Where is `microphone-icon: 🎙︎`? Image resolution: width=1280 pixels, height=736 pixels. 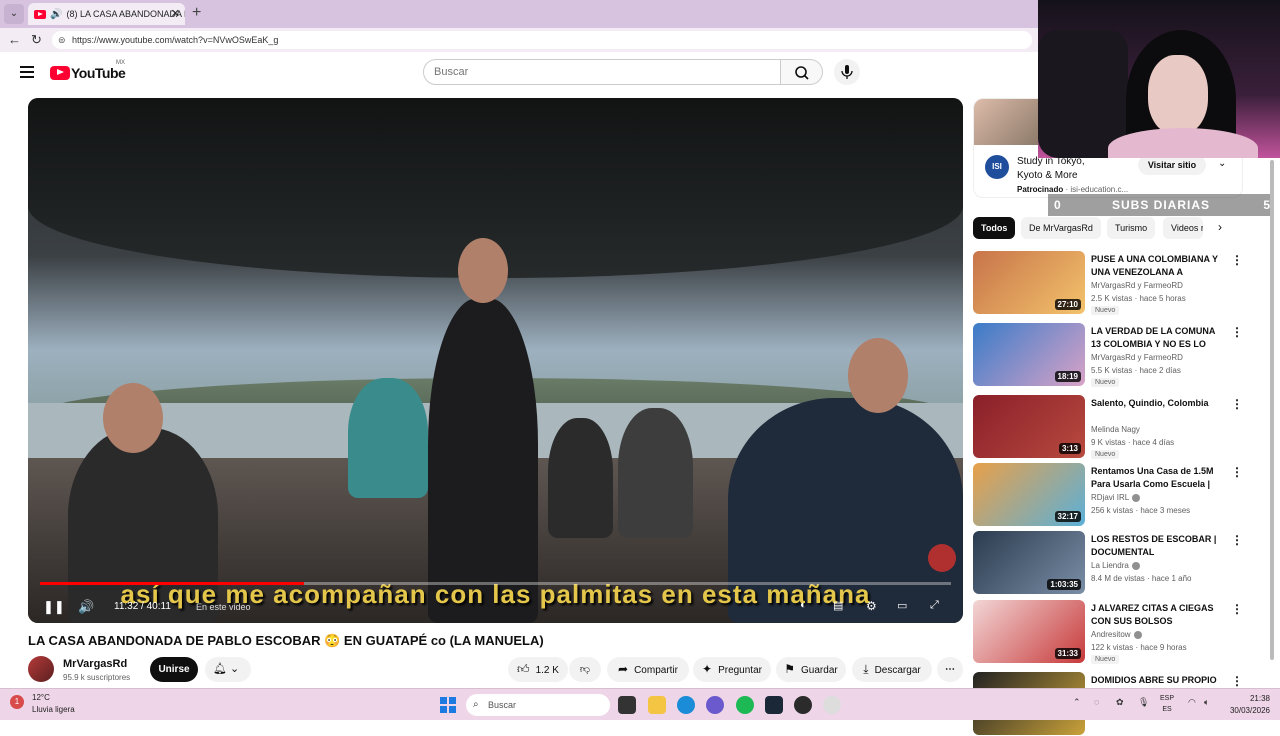 microphone-icon: 🎙︎ is located at coordinates (1143, 702).